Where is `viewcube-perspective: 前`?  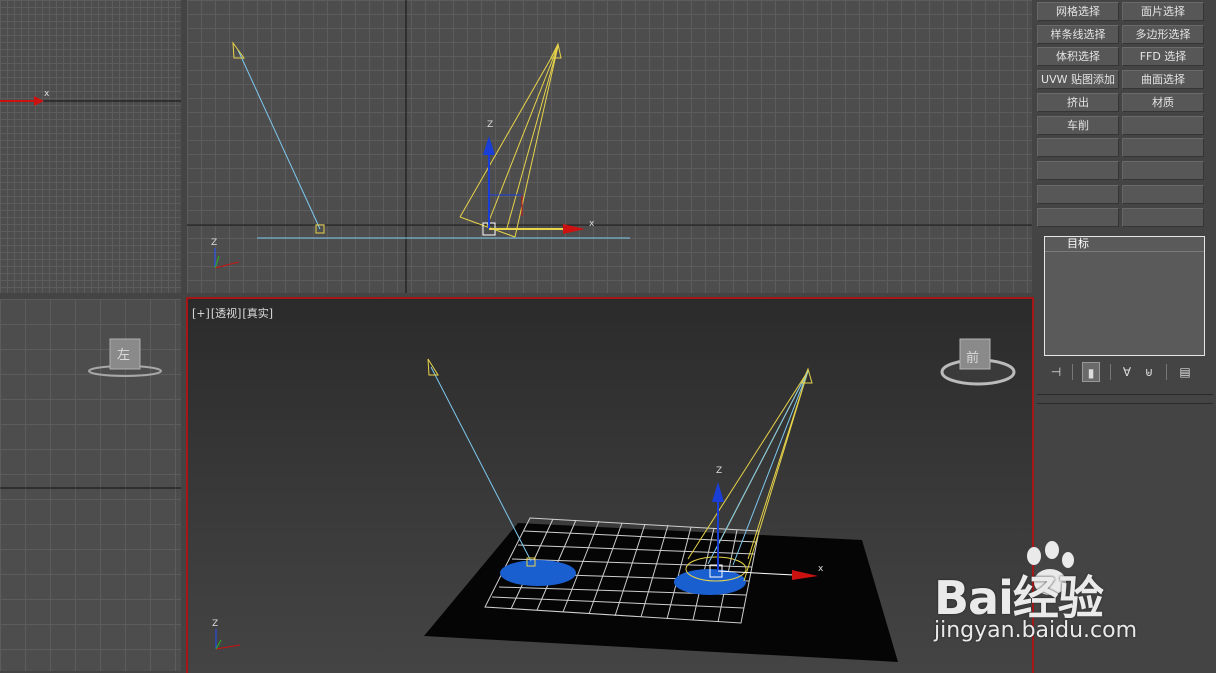 viewcube-perspective: 前 is located at coordinates (978, 362).